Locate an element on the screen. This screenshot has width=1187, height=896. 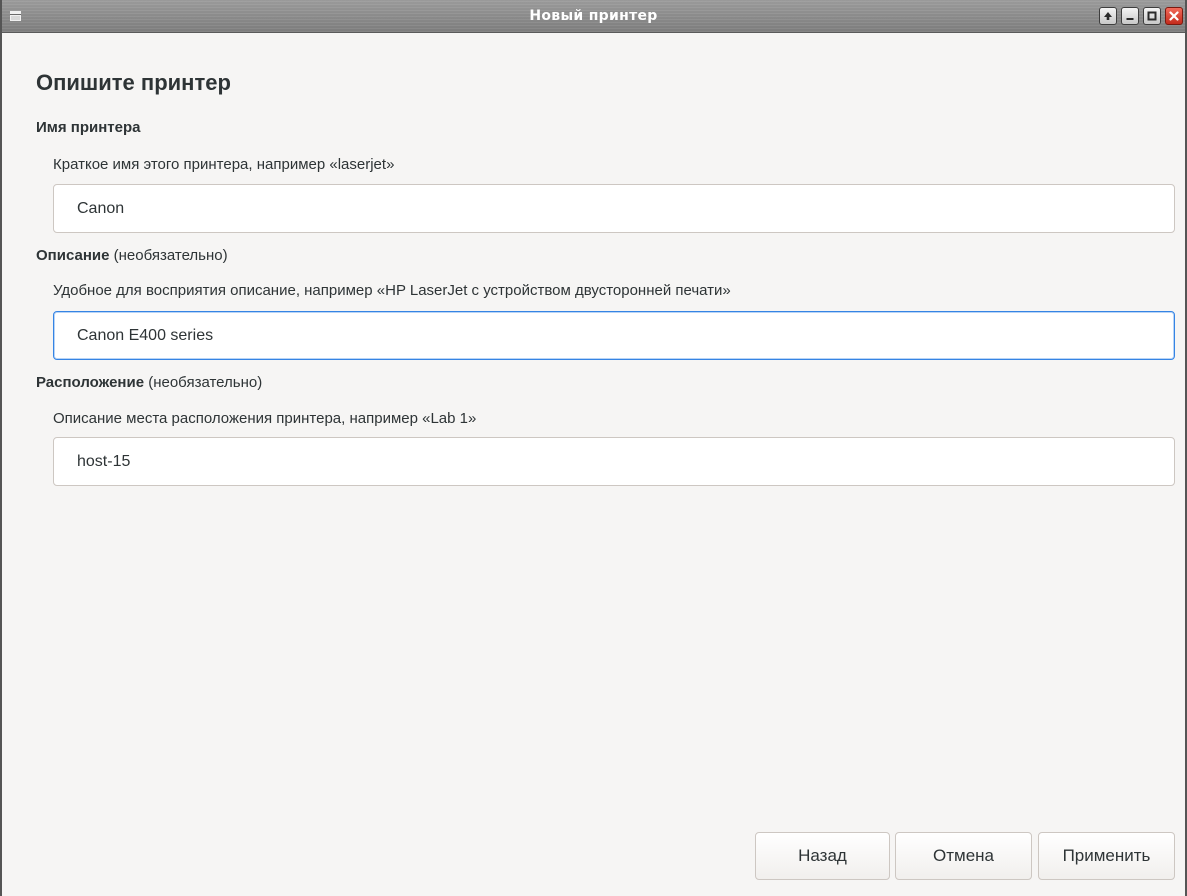
apply-button: Применить is located at coordinates (1106, 856).